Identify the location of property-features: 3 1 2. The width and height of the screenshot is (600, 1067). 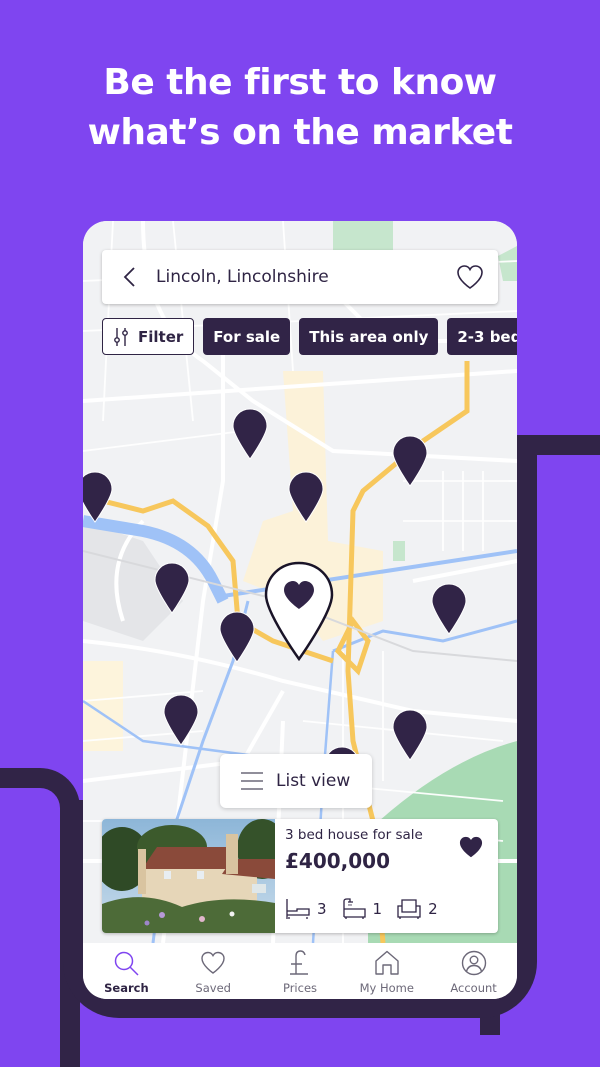
(361, 909).